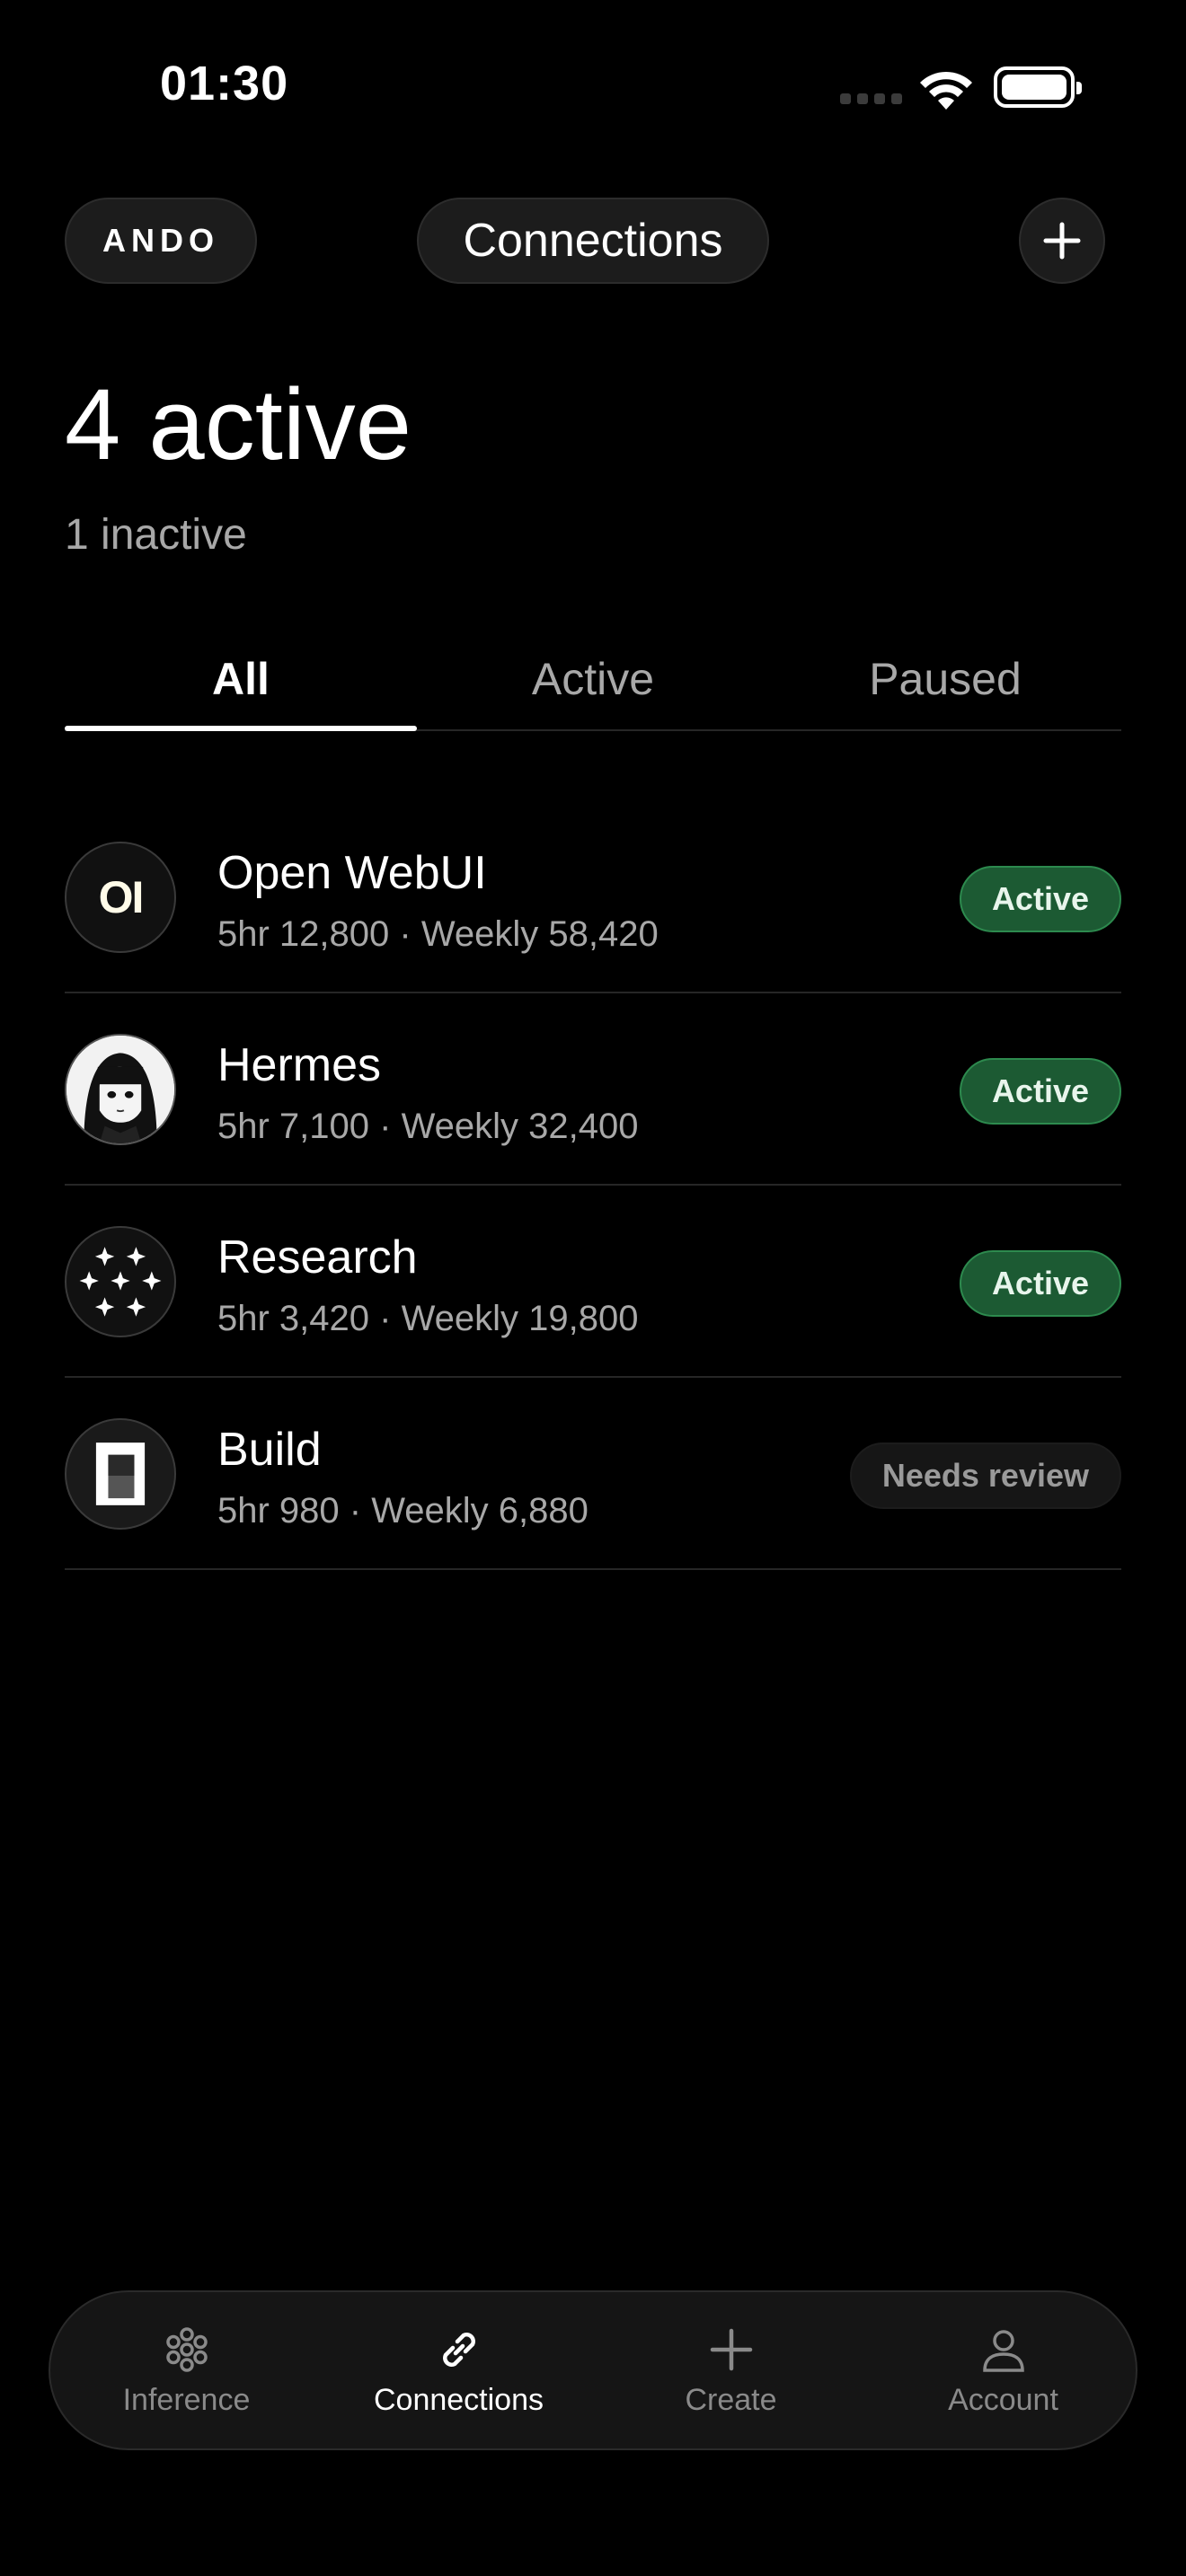  I want to click on status-time: 01:30, so click(224, 83).